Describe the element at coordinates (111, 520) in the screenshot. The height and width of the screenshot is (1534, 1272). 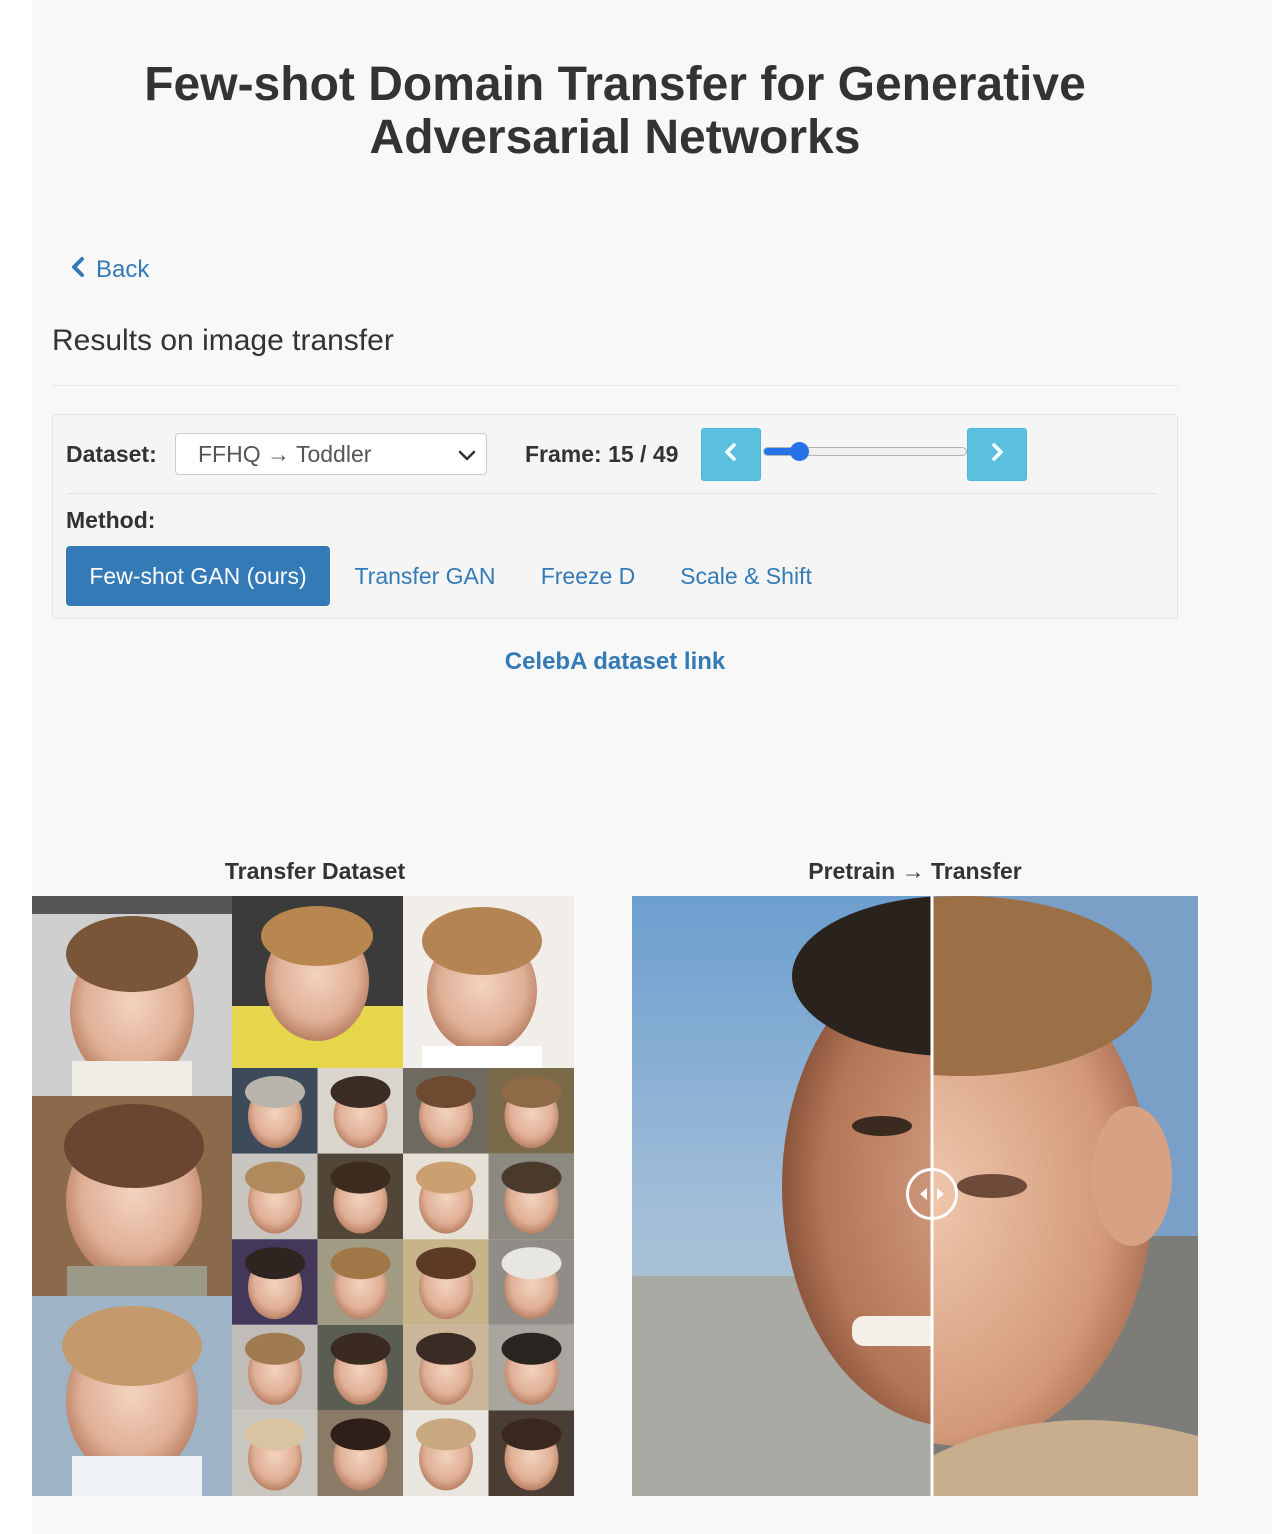
I see `method-label: Method:` at that location.